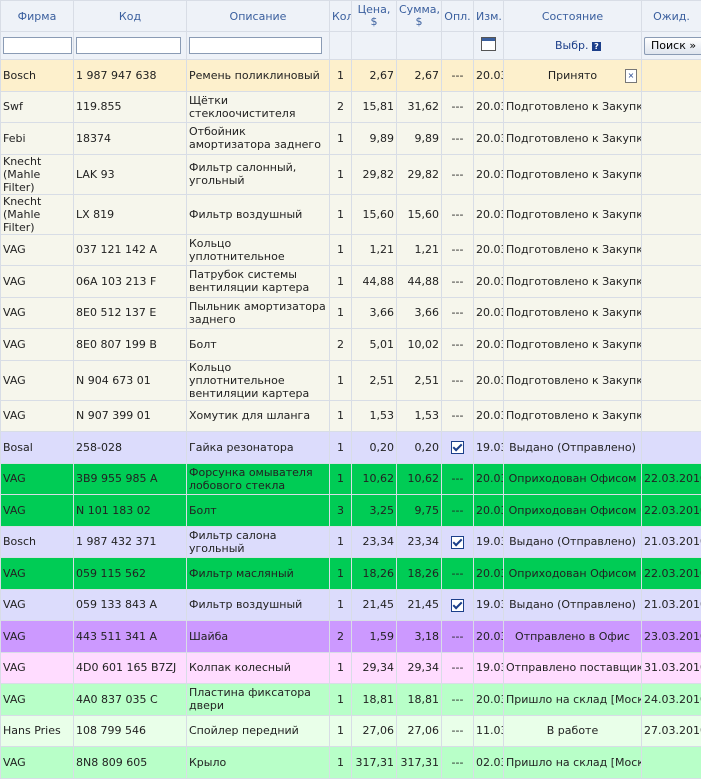 The height and width of the screenshot is (779, 701). What do you see at coordinates (37, 45) in the screenshot?
I see `firm-filter-input` at bounding box center [37, 45].